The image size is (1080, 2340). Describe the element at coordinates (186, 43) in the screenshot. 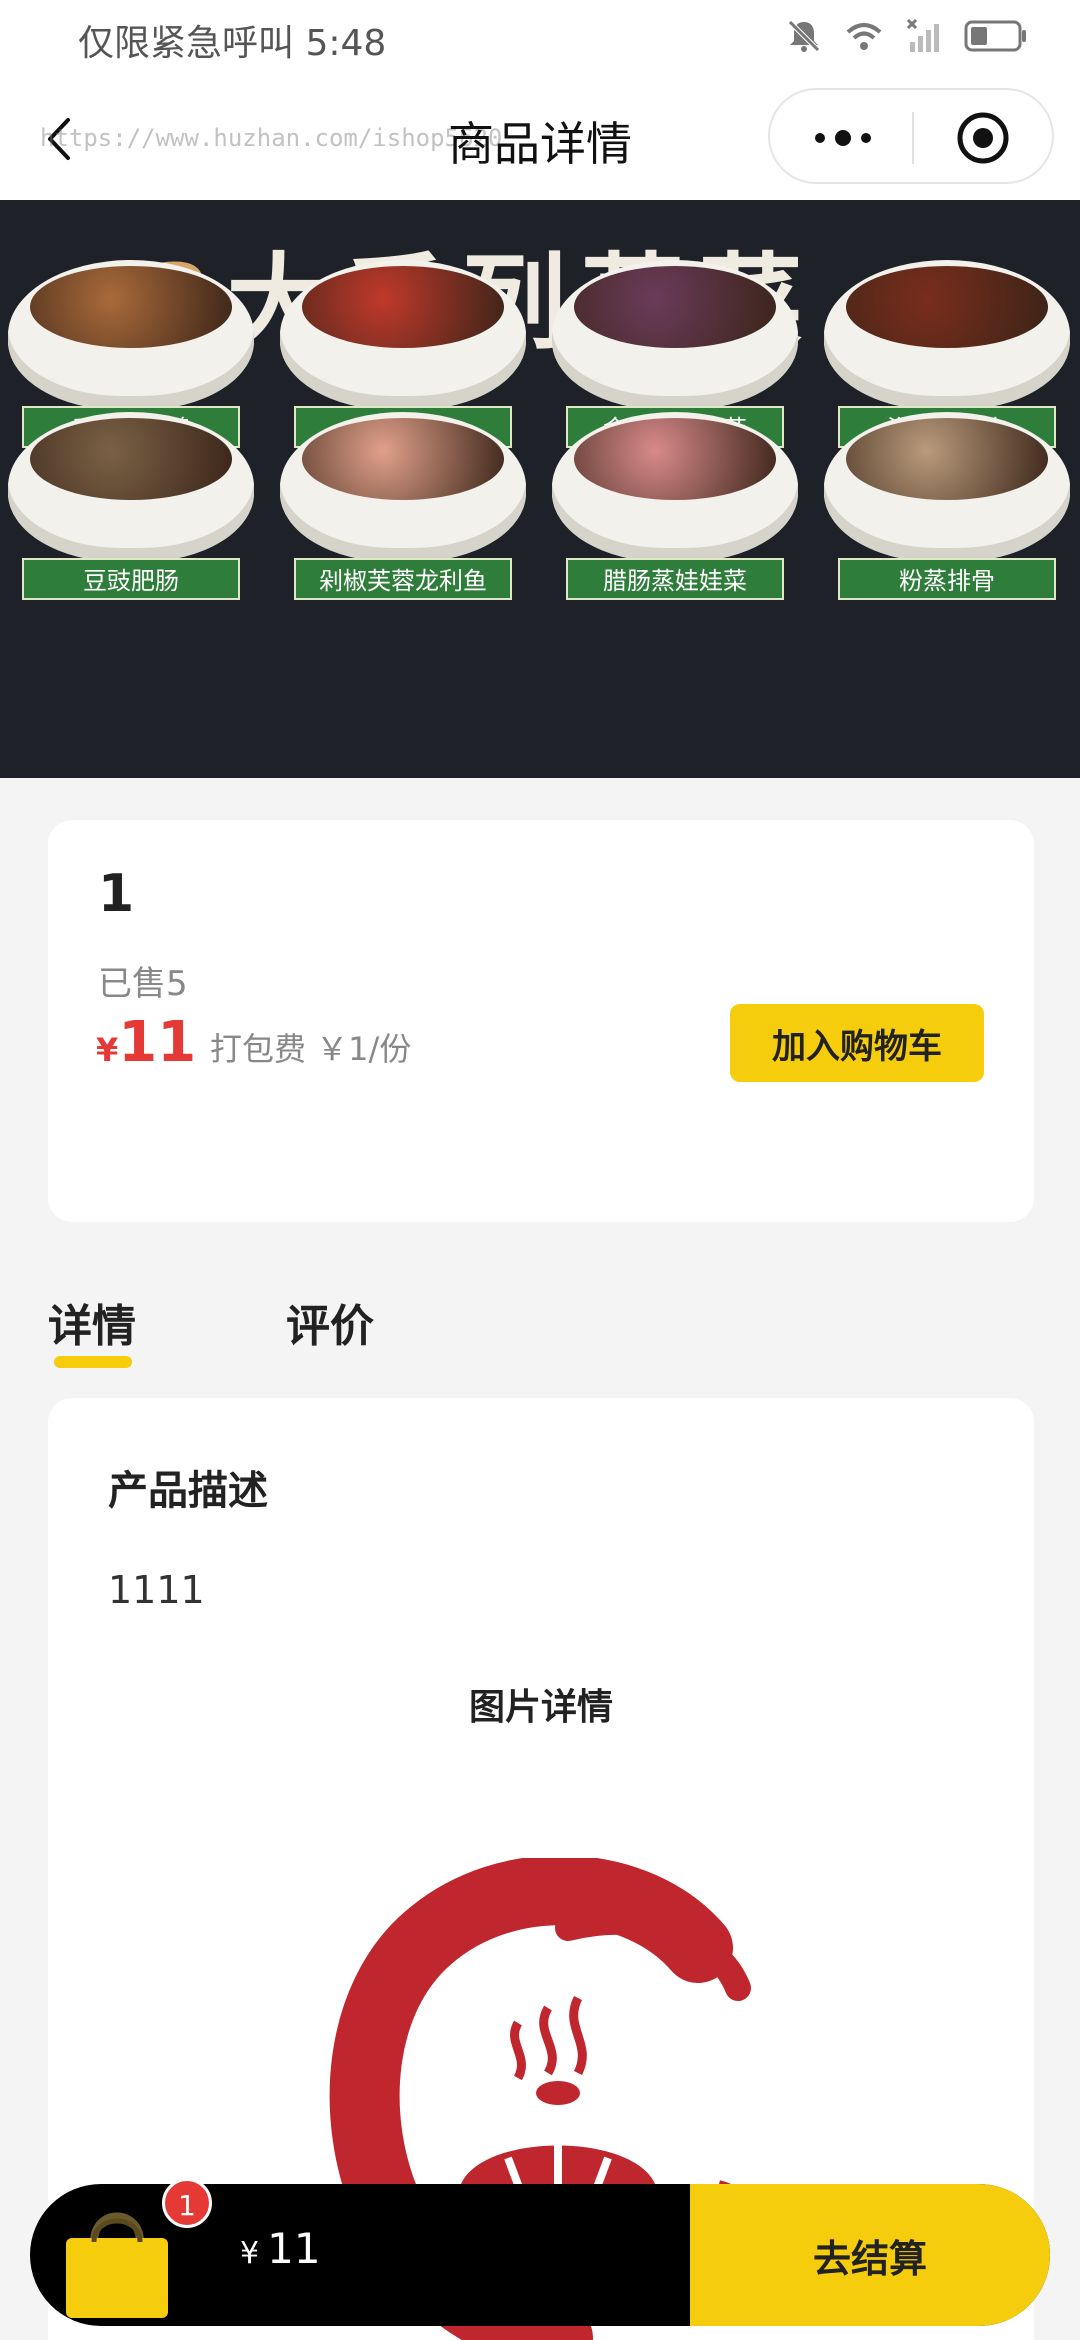

I see `status-carrier-text: 仅限紧急呼叫` at that location.